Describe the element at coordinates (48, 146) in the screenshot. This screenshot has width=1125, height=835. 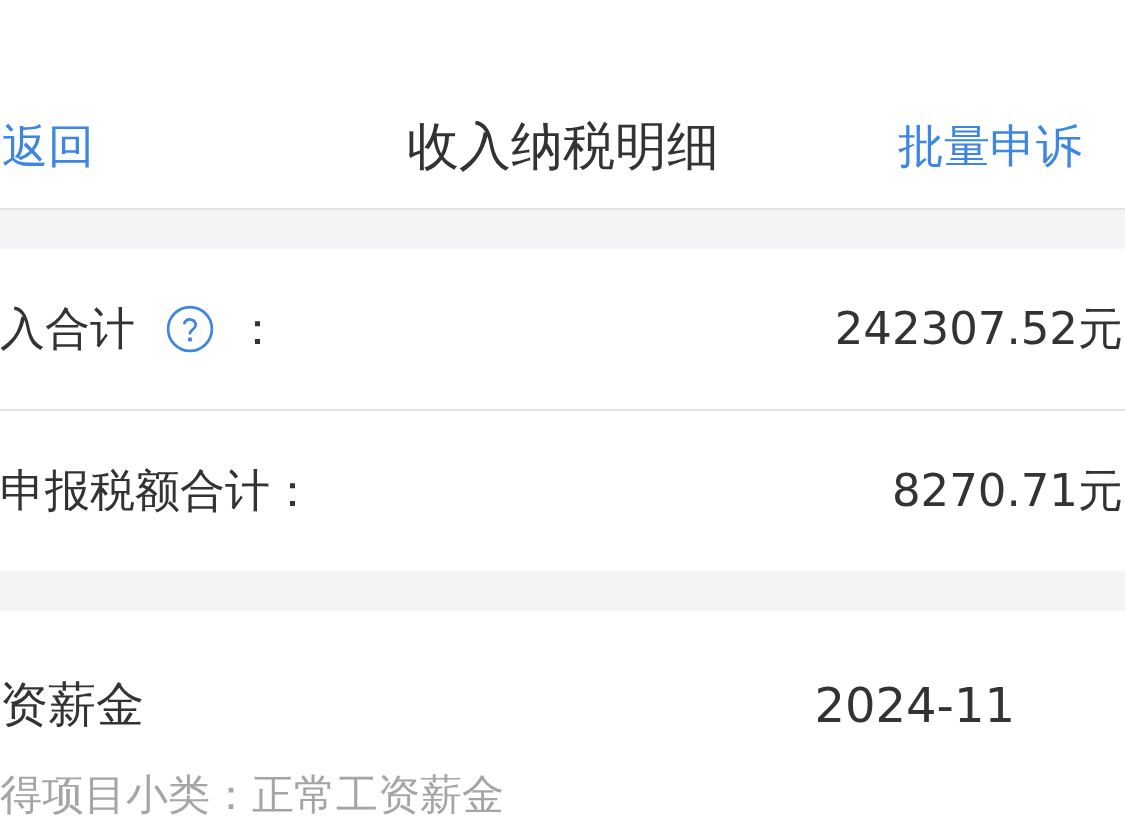
I see `back-link: 返回` at that location.